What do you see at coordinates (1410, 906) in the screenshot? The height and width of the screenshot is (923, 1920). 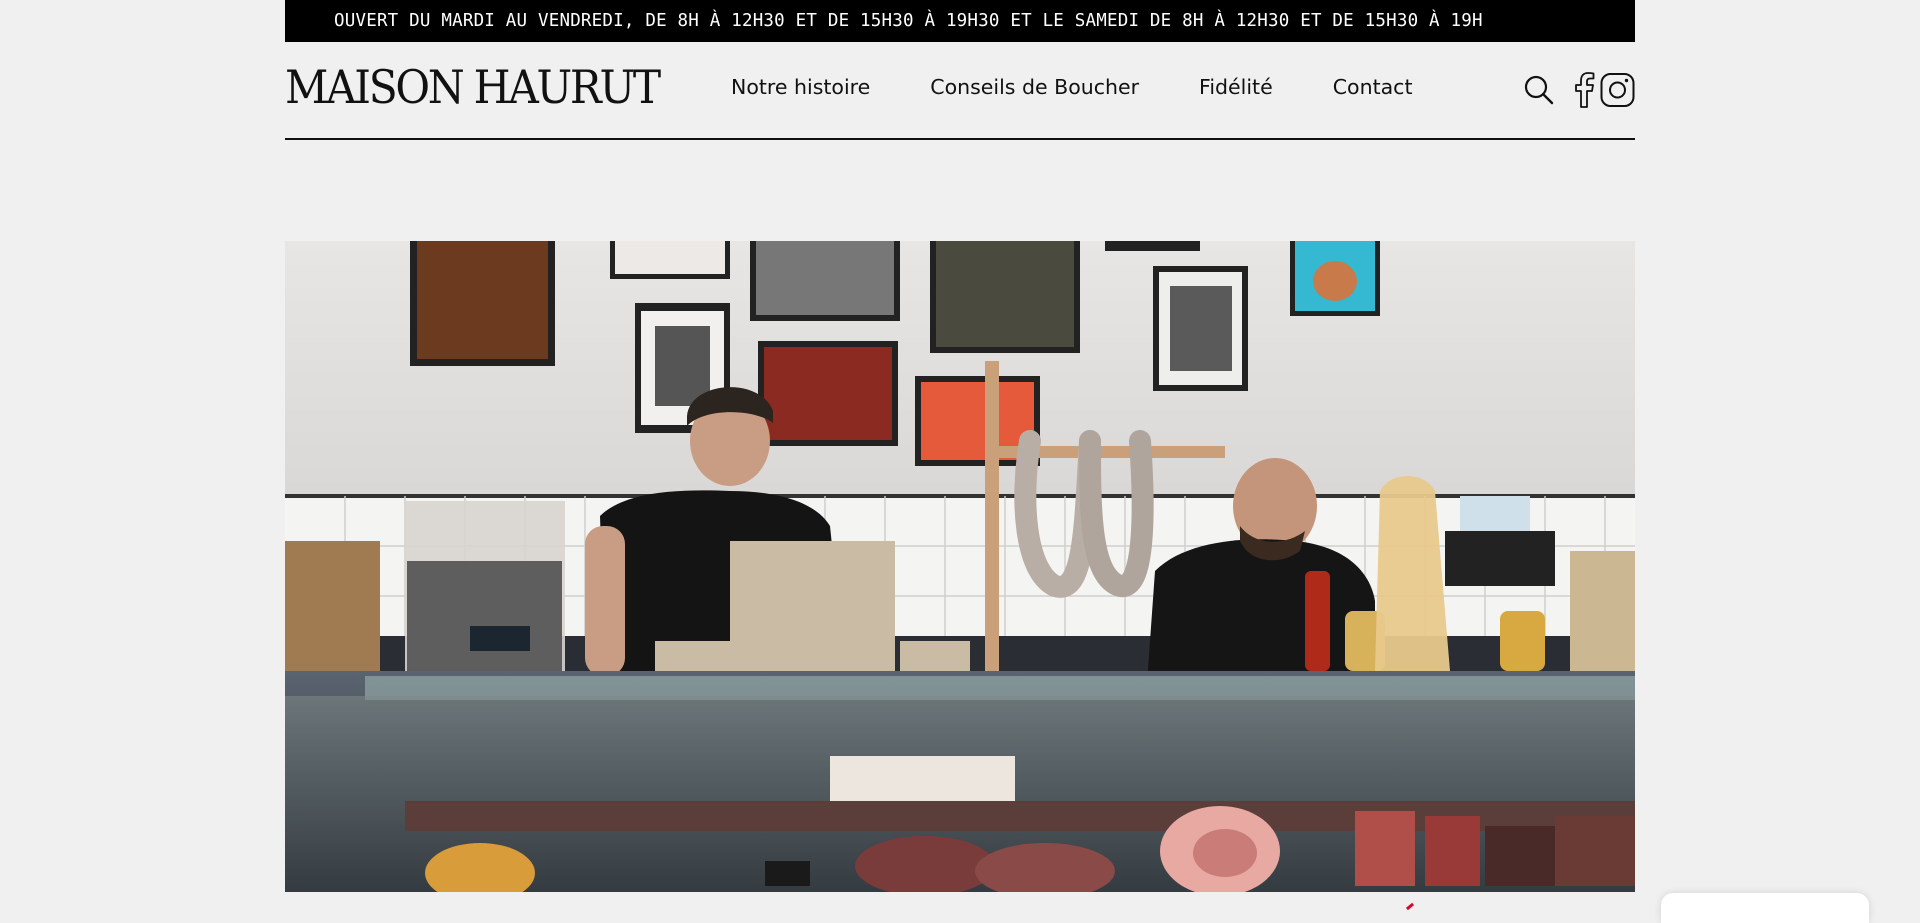 I see `red-accent-mark` at bounding box center [1410, 906].